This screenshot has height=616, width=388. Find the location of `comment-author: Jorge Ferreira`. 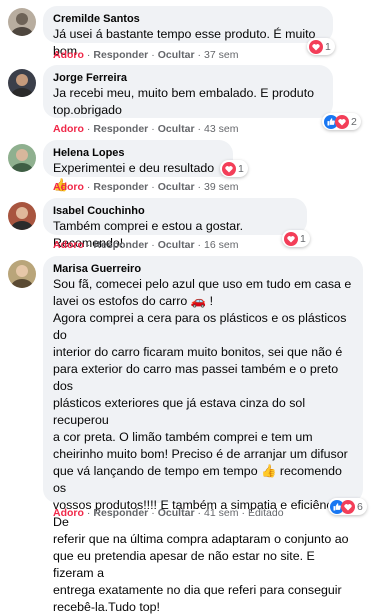

comment-author: Jorge Ferreira is located at coordinates (188, 78).